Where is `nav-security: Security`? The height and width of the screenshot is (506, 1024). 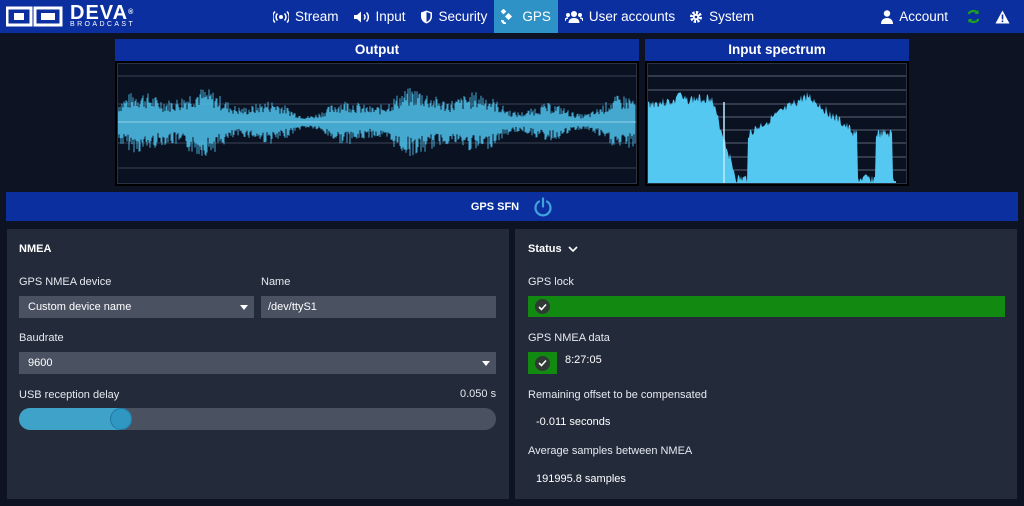 nav-security: Security is located at coordinates (454, 16).